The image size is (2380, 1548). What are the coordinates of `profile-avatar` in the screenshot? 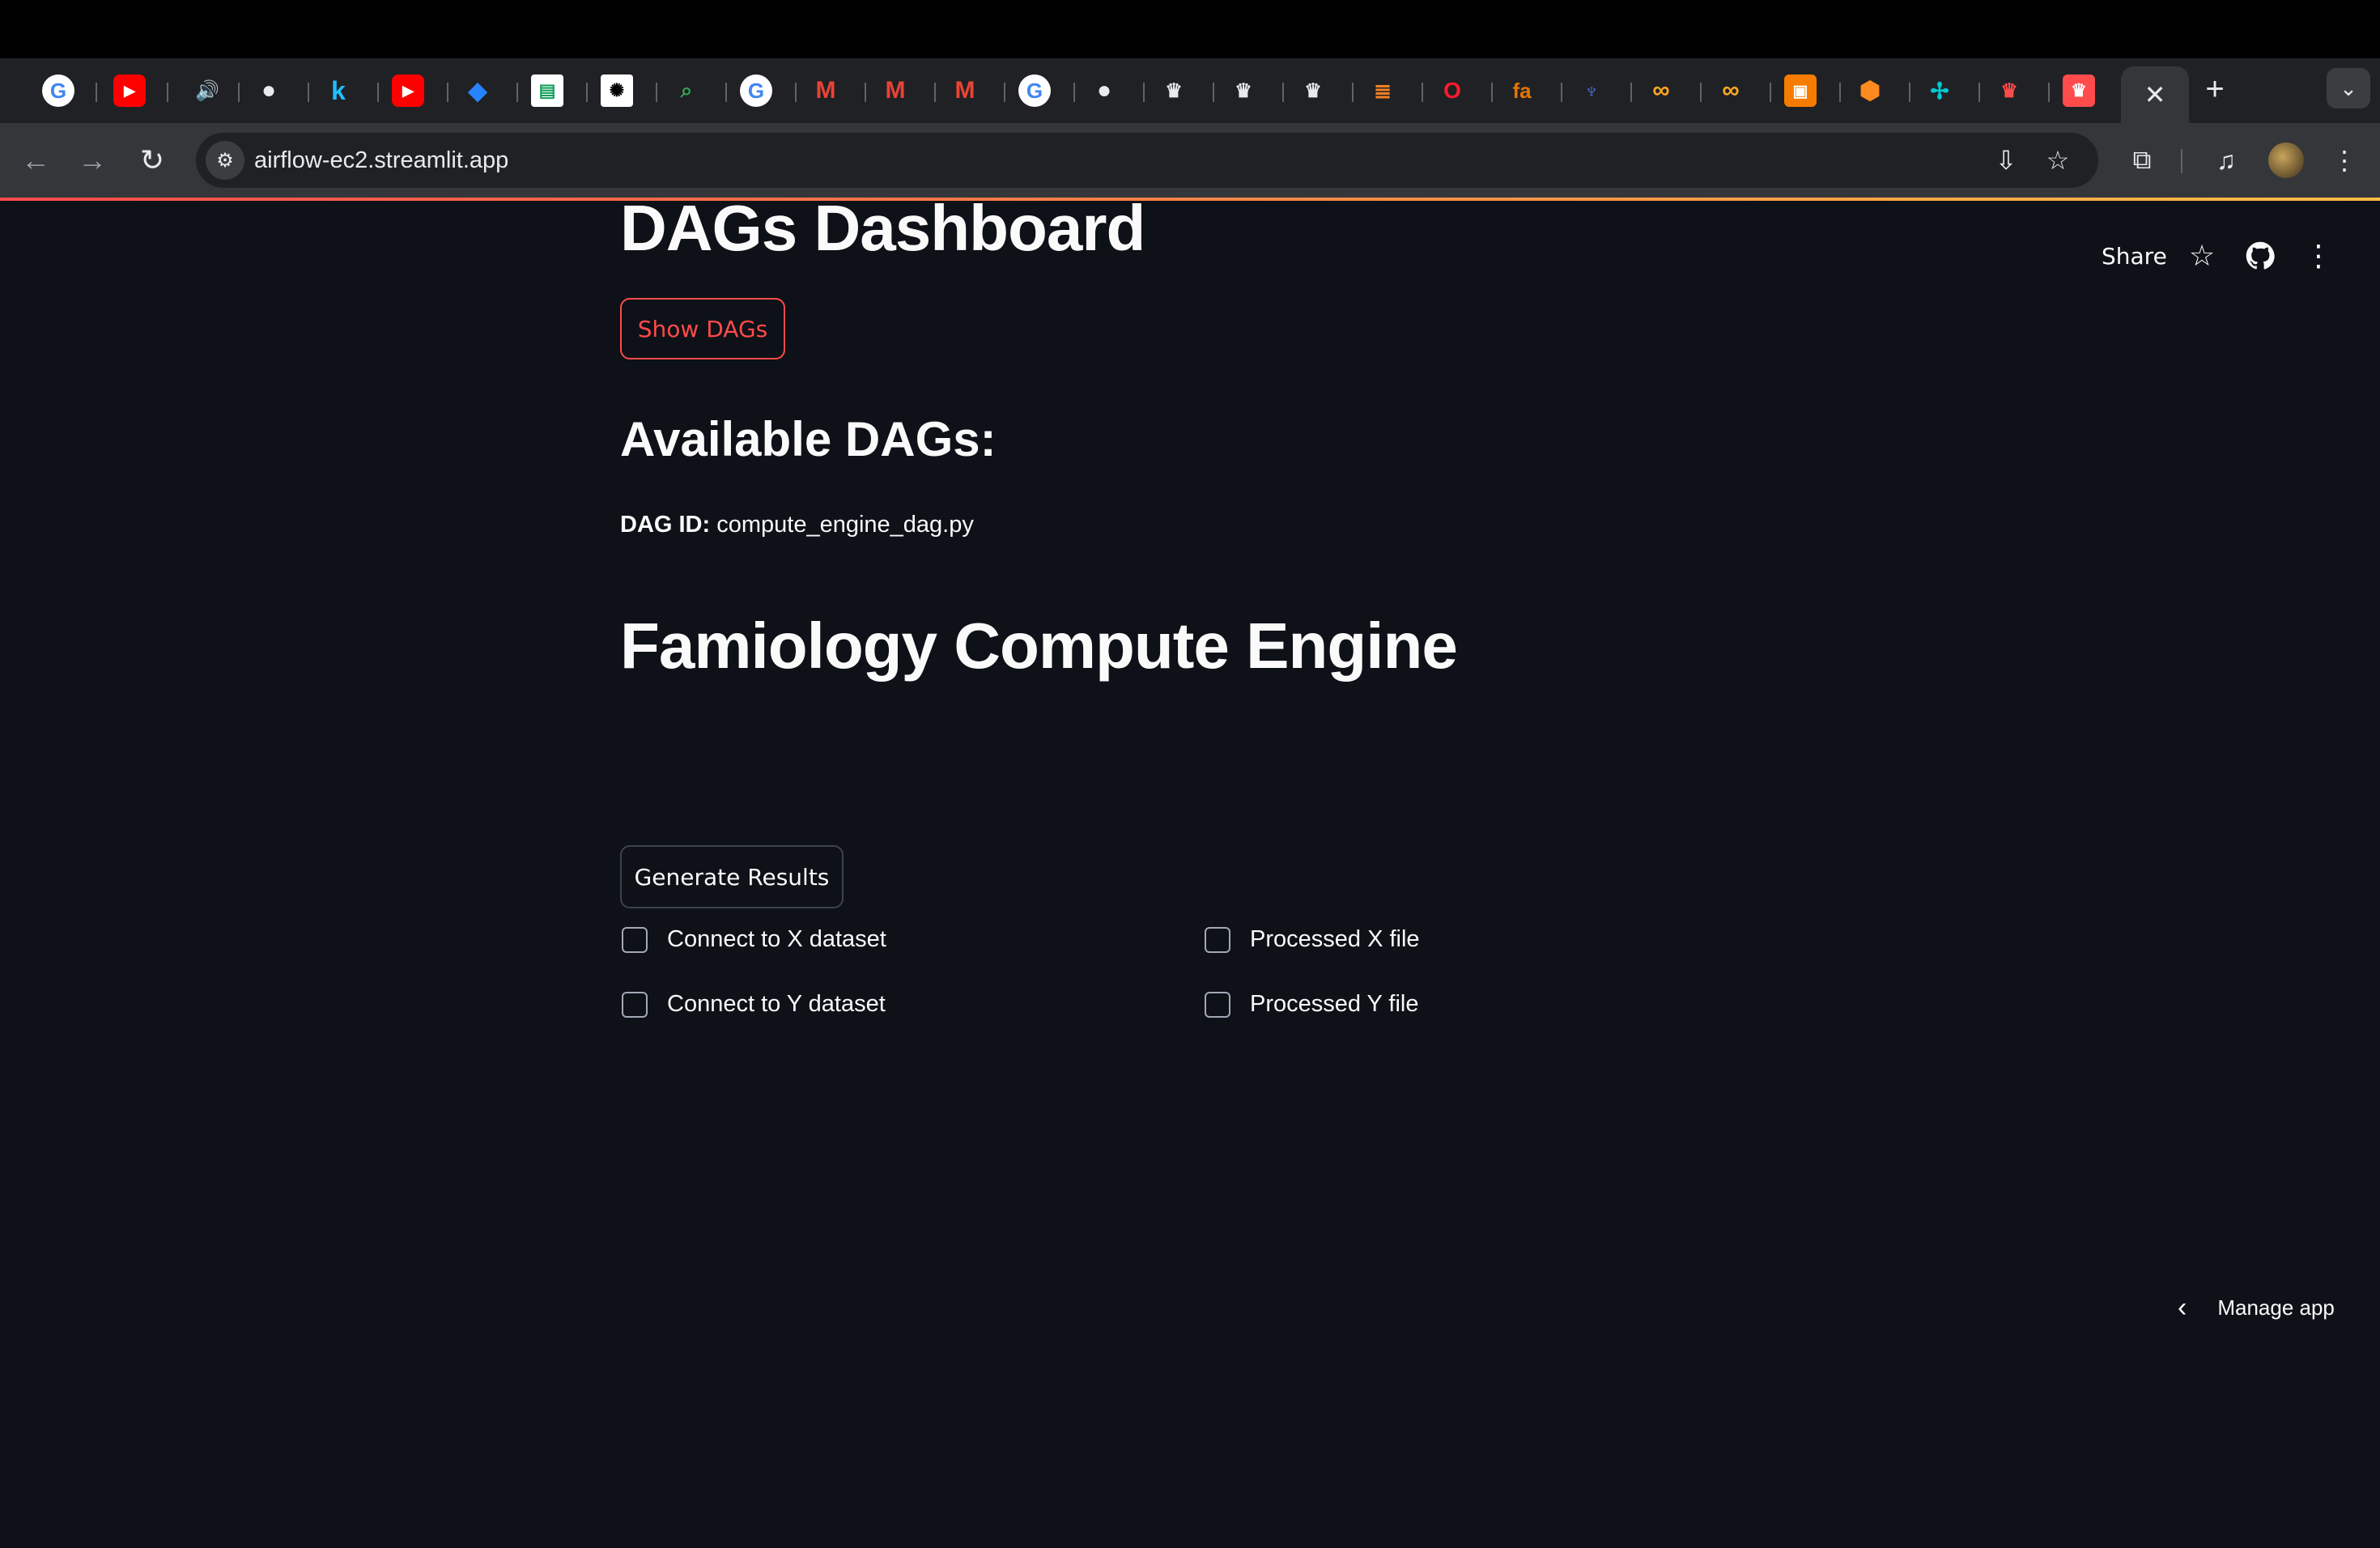 It's located at (2286, 160).